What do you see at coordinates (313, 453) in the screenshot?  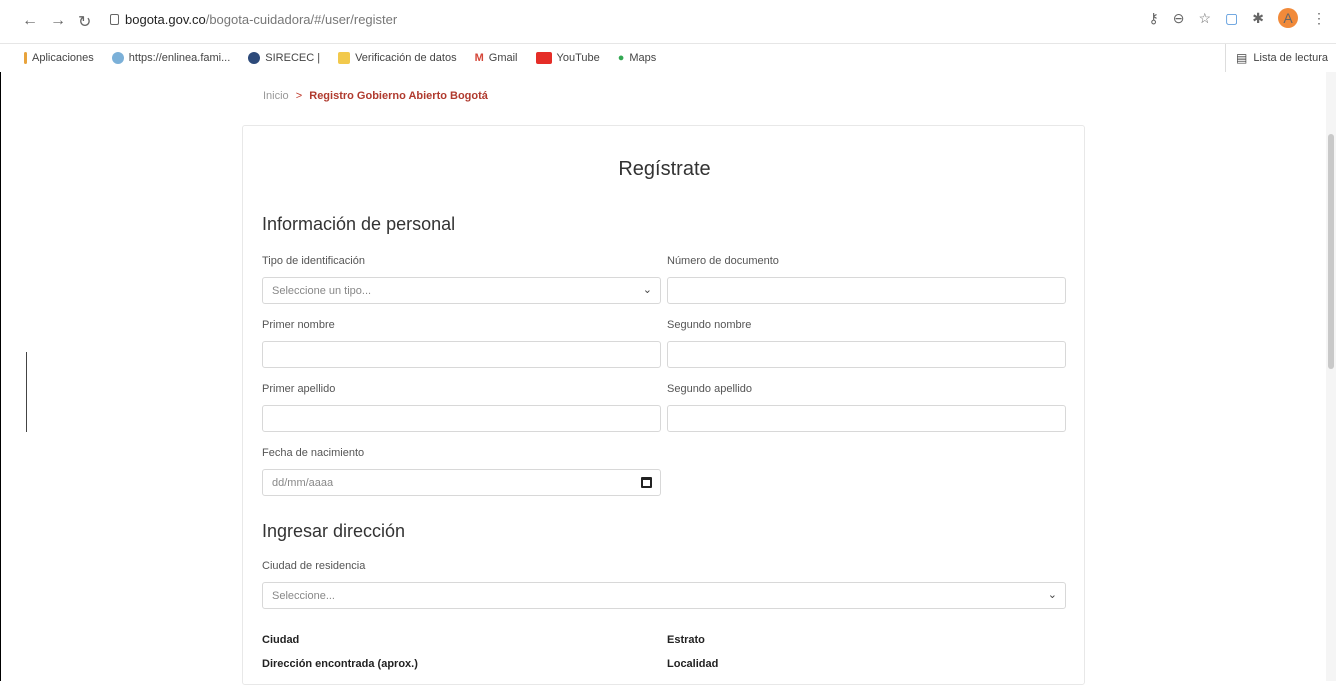 I see `birth-date-label: Fecha de nacimiento` at bounding box center [313, 453].